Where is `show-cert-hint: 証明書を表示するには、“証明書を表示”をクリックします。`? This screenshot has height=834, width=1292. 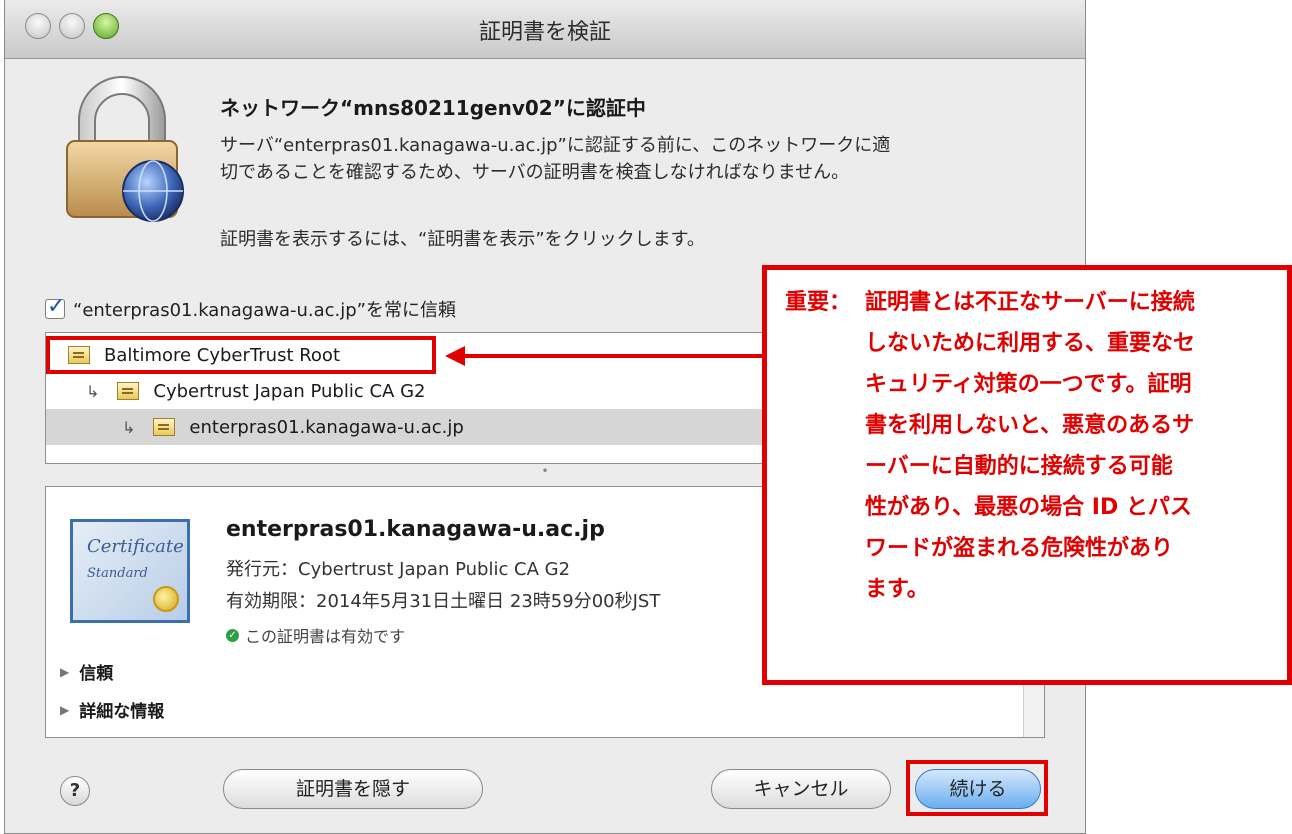
show-cert-hint: 証明書を表示するには、“証明書を表示”をクリックします。 is located at coordinates (462, 239).